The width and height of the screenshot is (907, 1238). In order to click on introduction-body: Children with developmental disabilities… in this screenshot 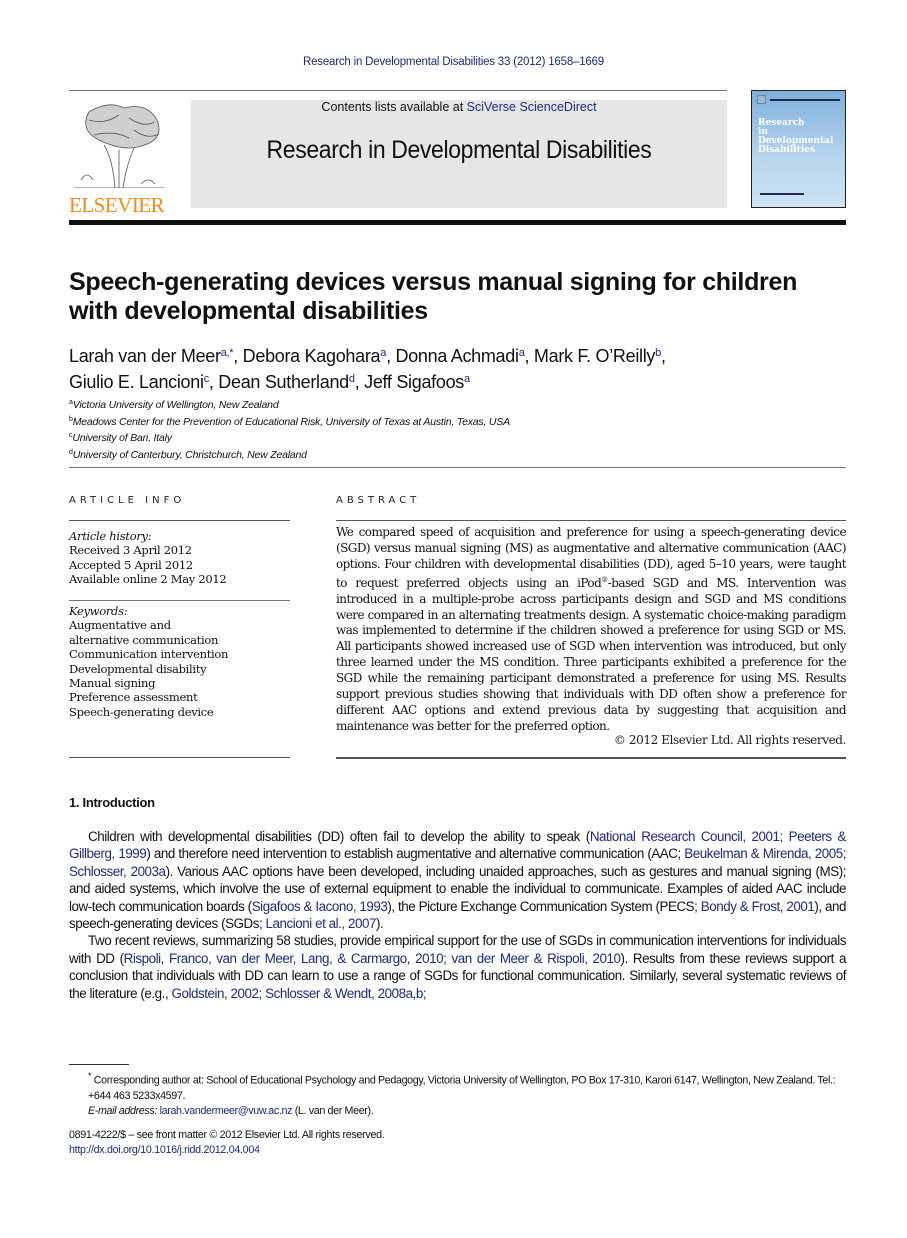, I will do `click(457, 915)`.